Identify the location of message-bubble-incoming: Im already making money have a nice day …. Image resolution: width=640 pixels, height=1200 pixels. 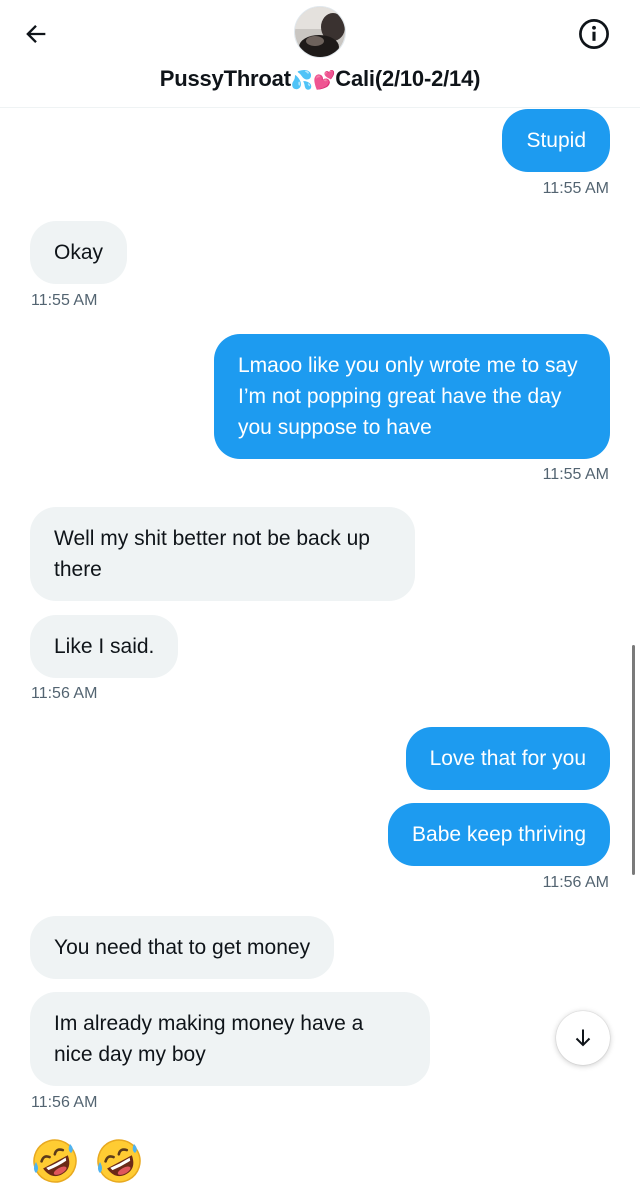
(230, 1039).